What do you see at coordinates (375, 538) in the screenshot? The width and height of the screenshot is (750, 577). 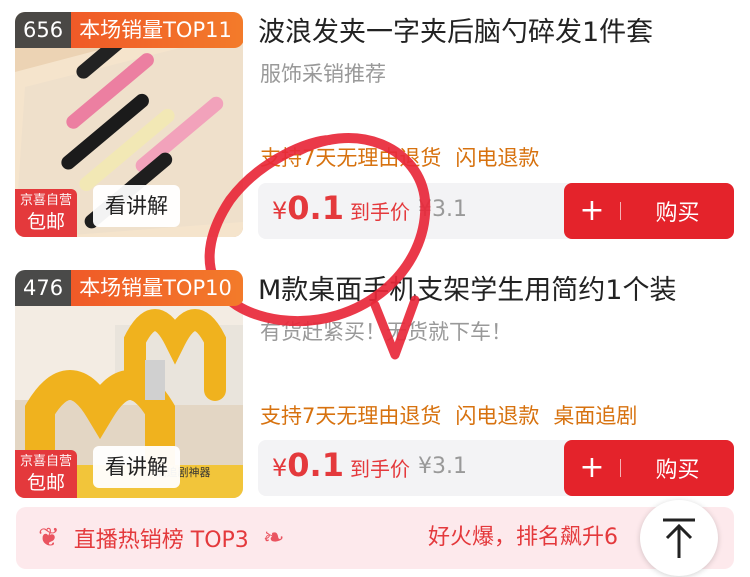 I see `hot-ranking-banner: ❦ 直播热销榜 TOP3 ❧ 好火爆，排名飙升6` at bounding box center [375, 538].